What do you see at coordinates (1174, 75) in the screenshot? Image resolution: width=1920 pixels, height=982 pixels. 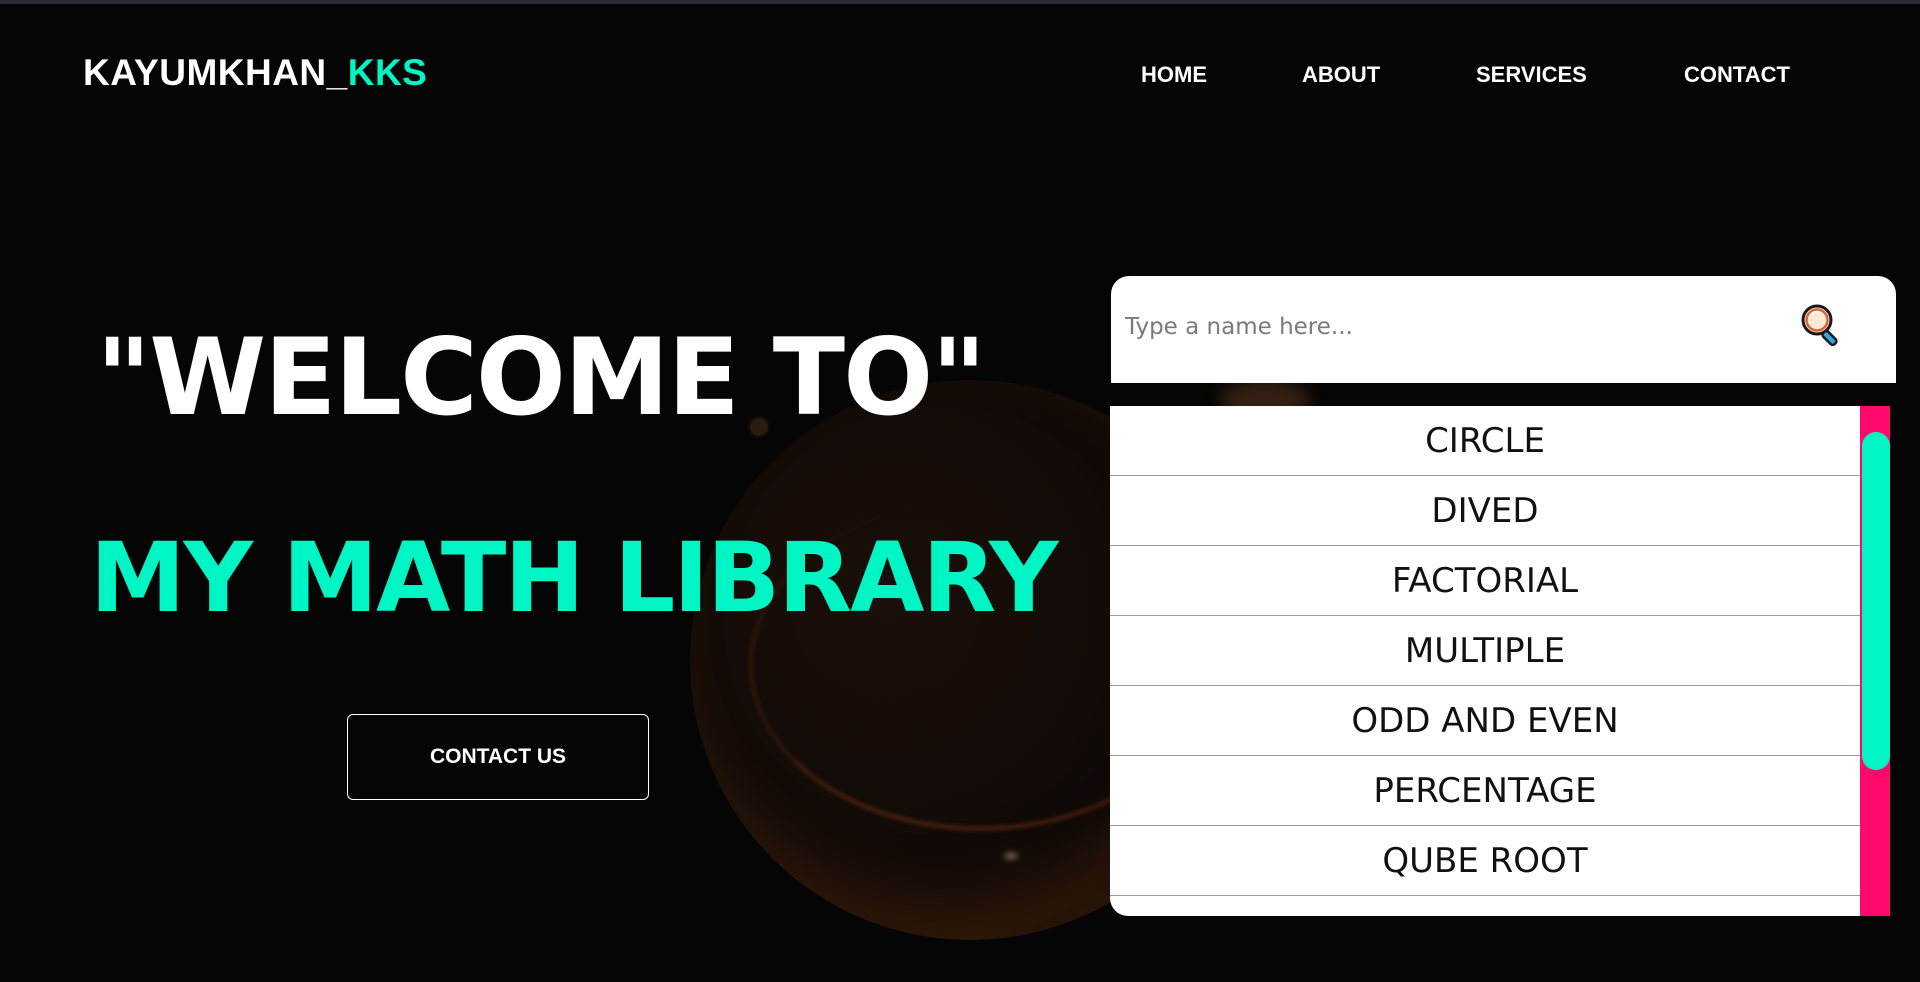 I see `nav-home: HOME` at bounding box center [1174, 75].